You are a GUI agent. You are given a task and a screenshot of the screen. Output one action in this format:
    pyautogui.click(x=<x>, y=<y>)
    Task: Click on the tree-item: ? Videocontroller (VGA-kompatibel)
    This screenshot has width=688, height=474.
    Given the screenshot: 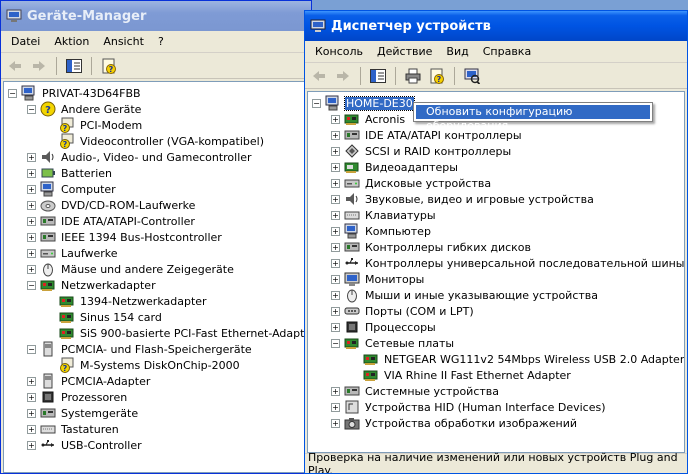 What is the action you would take?
    pyautogui.click(x=155, y=141)
    